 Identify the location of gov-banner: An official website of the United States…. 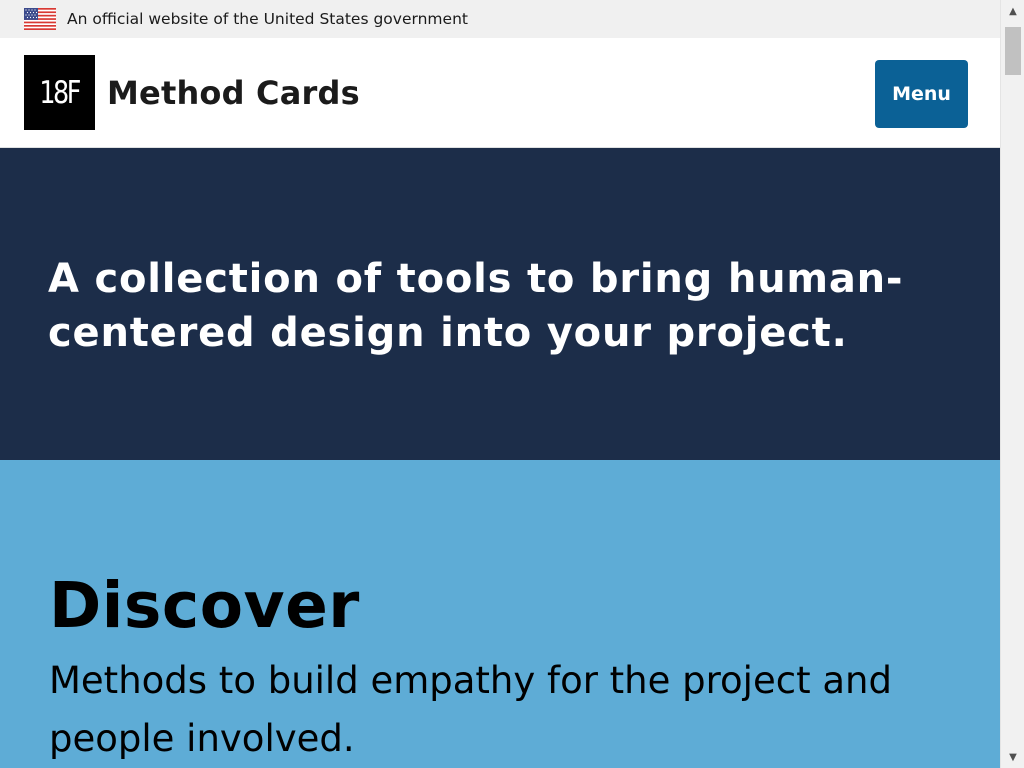
(500, 19).